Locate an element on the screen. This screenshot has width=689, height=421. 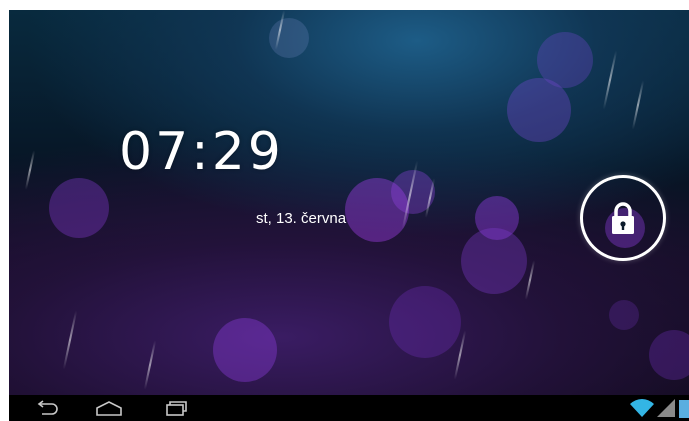
lockscreen-clock: 07:29 is located at coordinates (201, 152).